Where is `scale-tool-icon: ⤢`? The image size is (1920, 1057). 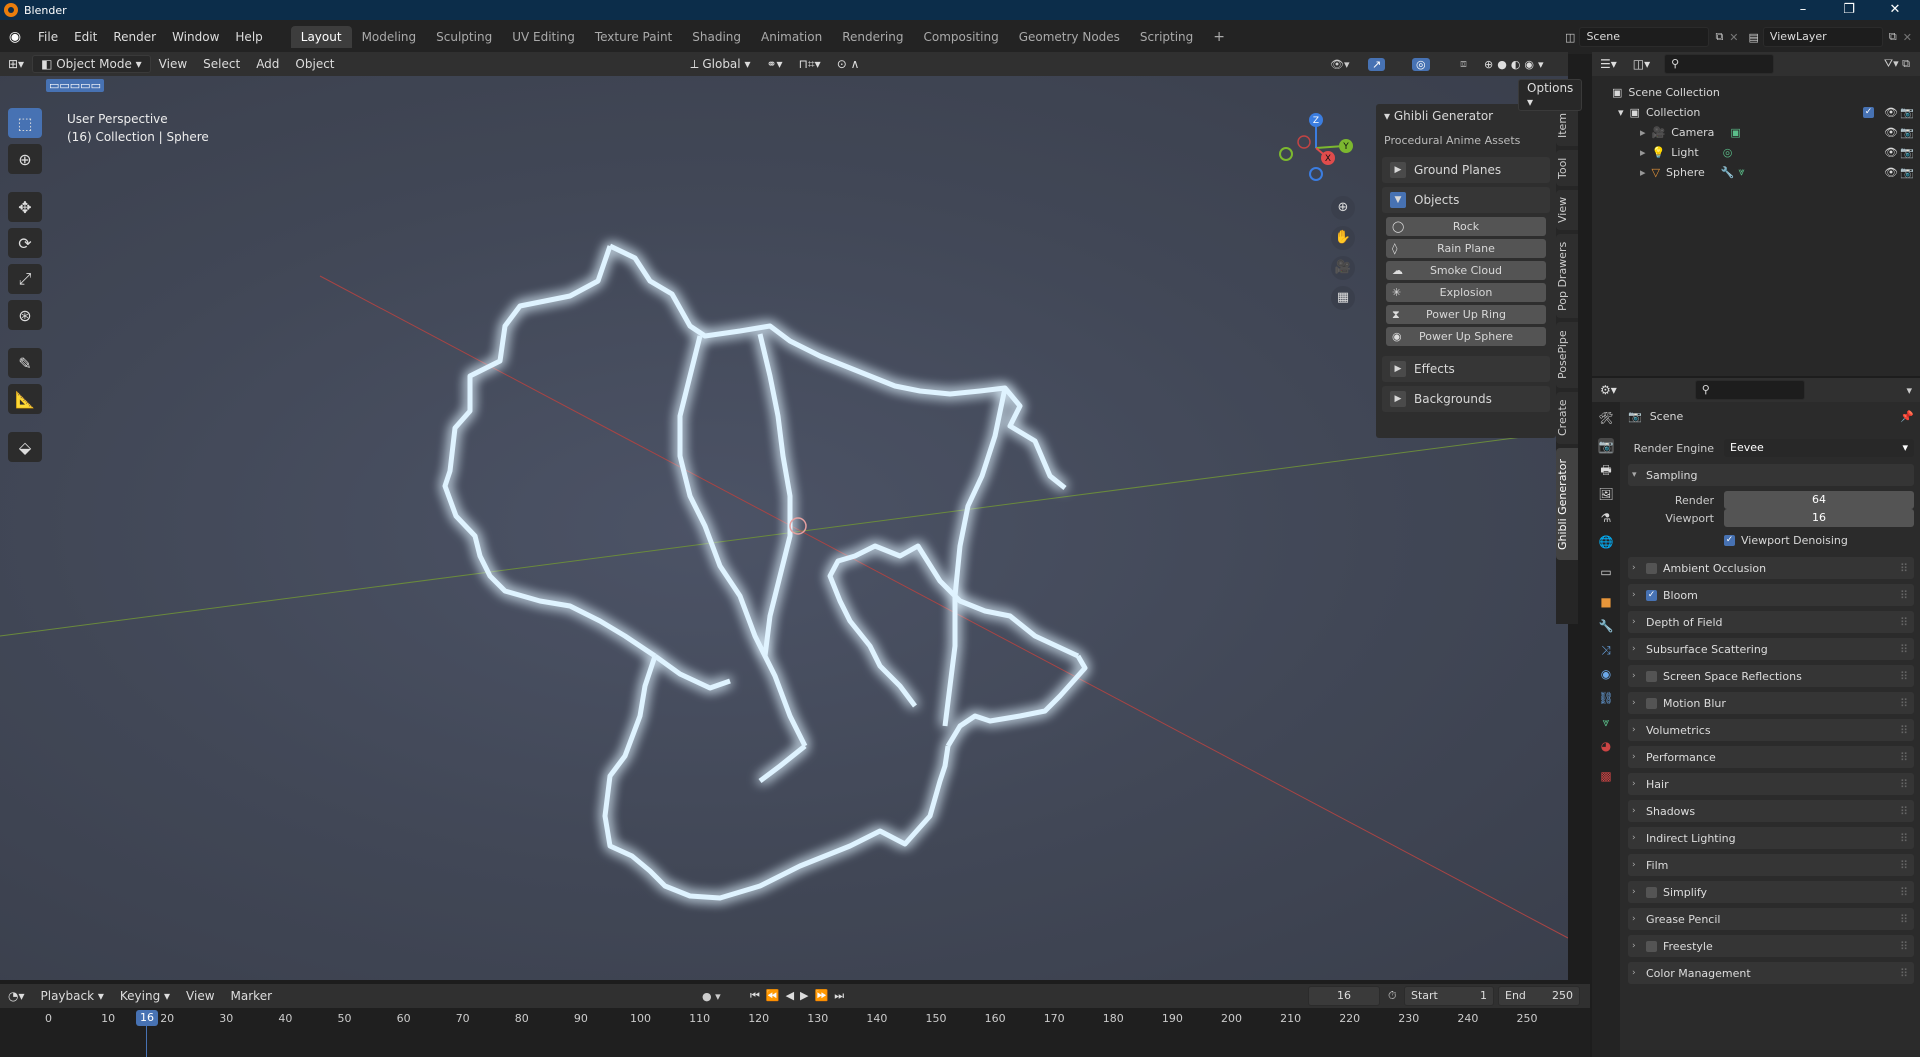
scale-tool-icon: ⤢ is located at coordinates (25, 279).